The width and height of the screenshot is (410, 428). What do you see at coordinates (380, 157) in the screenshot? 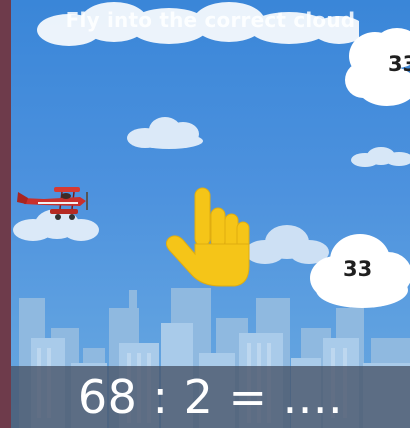
I see `background-cloud-right` at bounding box center [380, 157].